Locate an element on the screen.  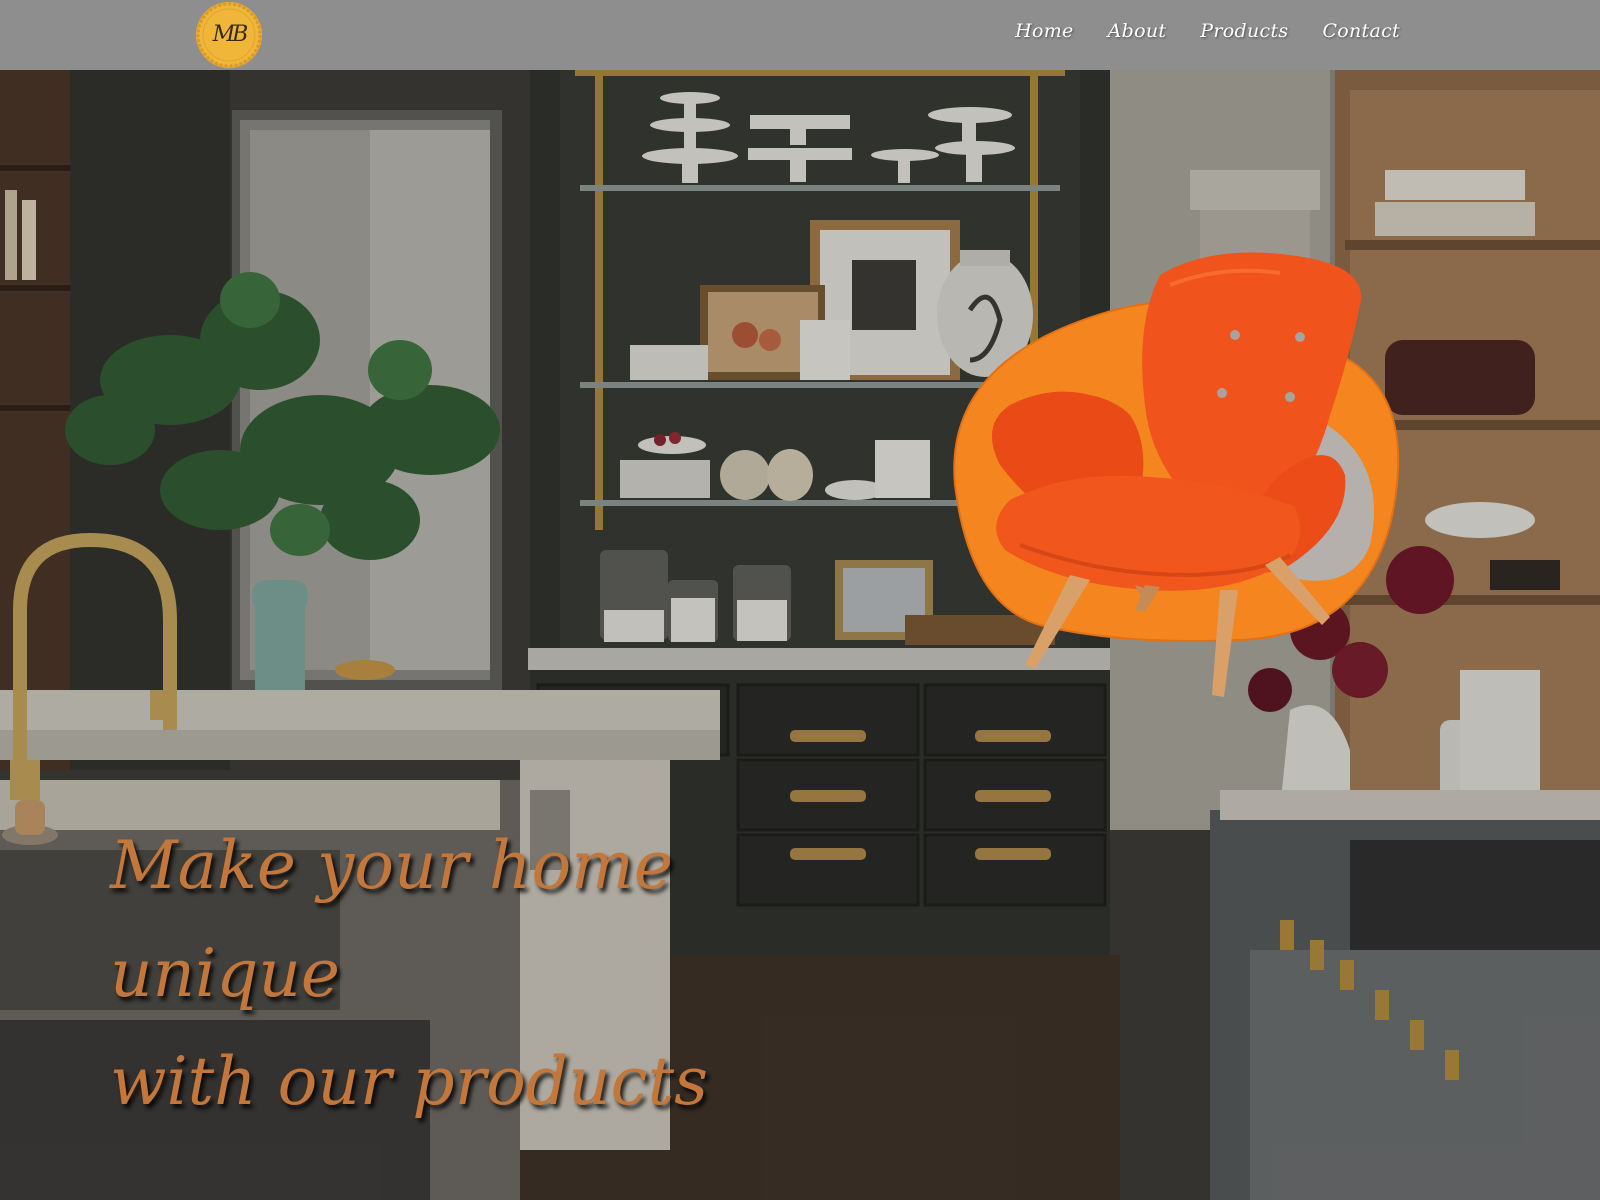
hero-headline: Make your home unique with our products is located at coordinates (490, 974).